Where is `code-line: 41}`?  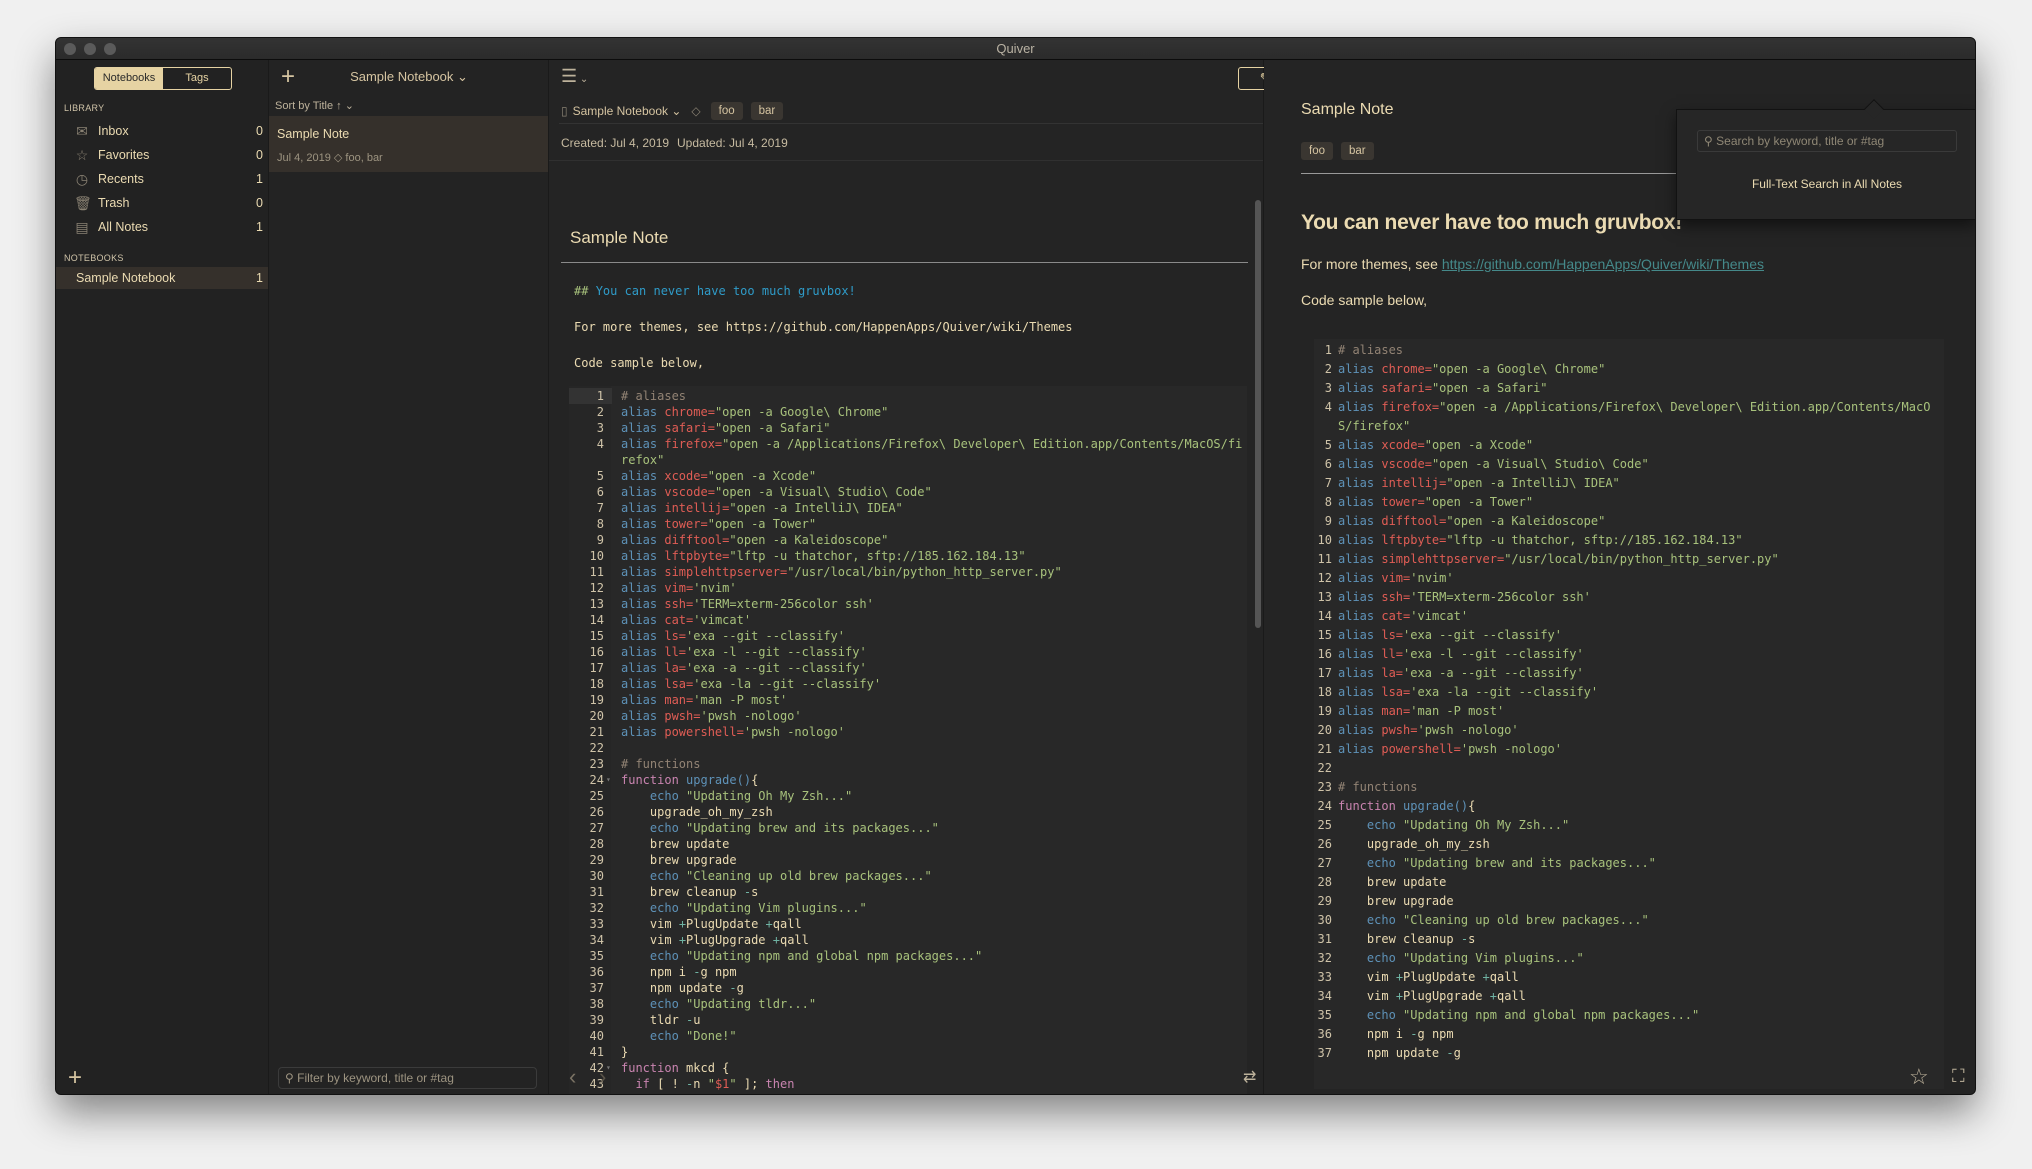
code-line: 41} is located at coordinates (908, 1052).